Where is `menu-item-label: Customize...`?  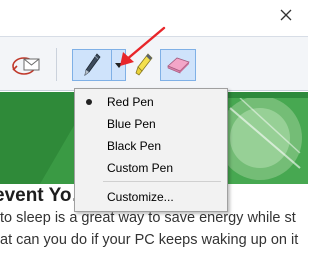 menu-item-label: Customize... is located at coordinates (140, 197).